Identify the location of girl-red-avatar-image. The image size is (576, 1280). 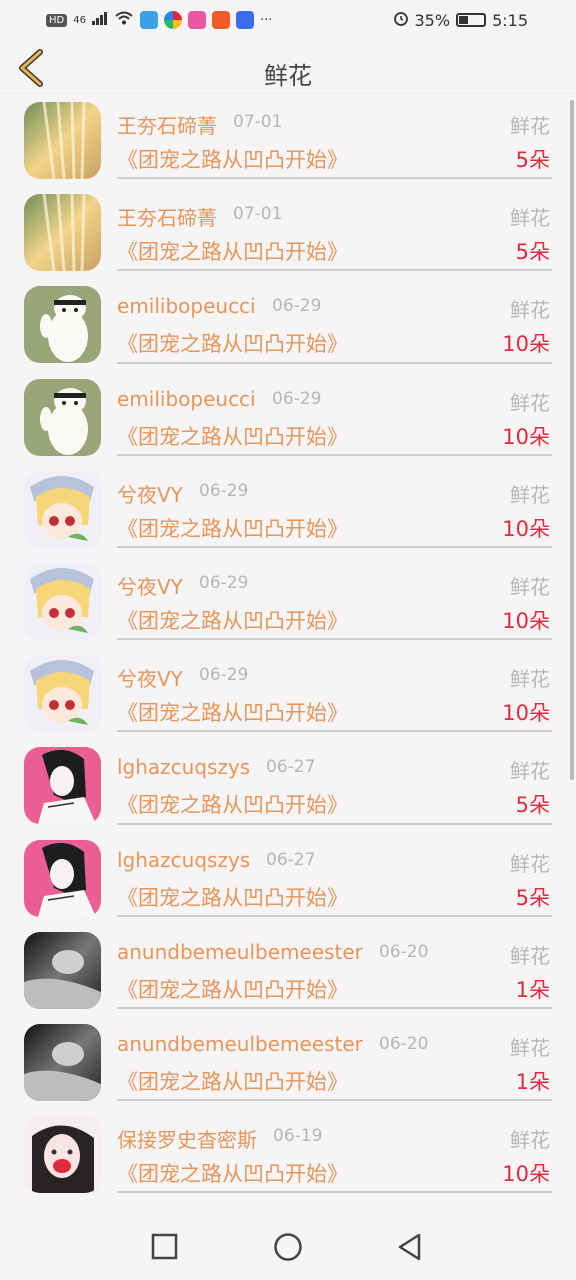
(62, 1155).